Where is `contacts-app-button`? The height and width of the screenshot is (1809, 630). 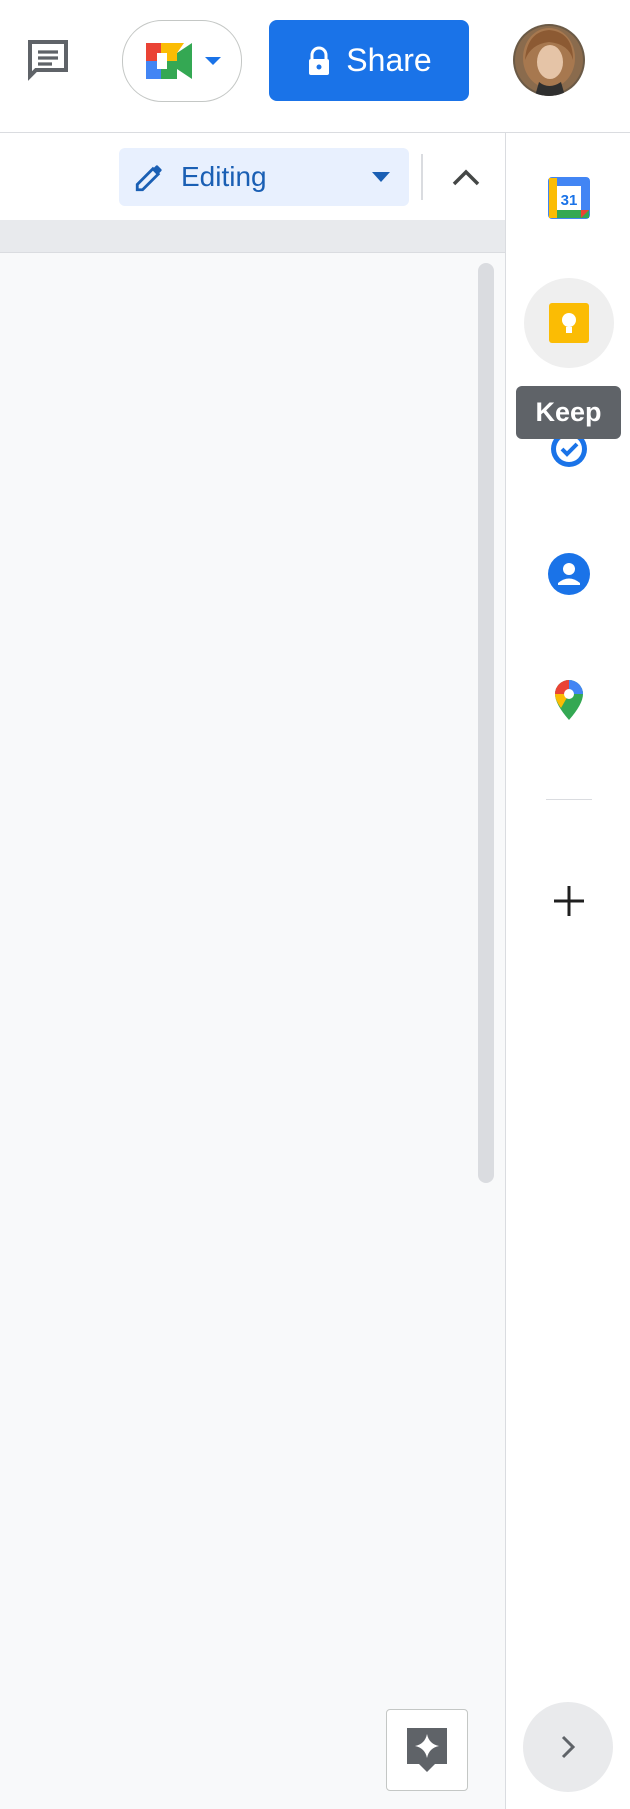 contacts-app-button is located at coordinates (569, 574).